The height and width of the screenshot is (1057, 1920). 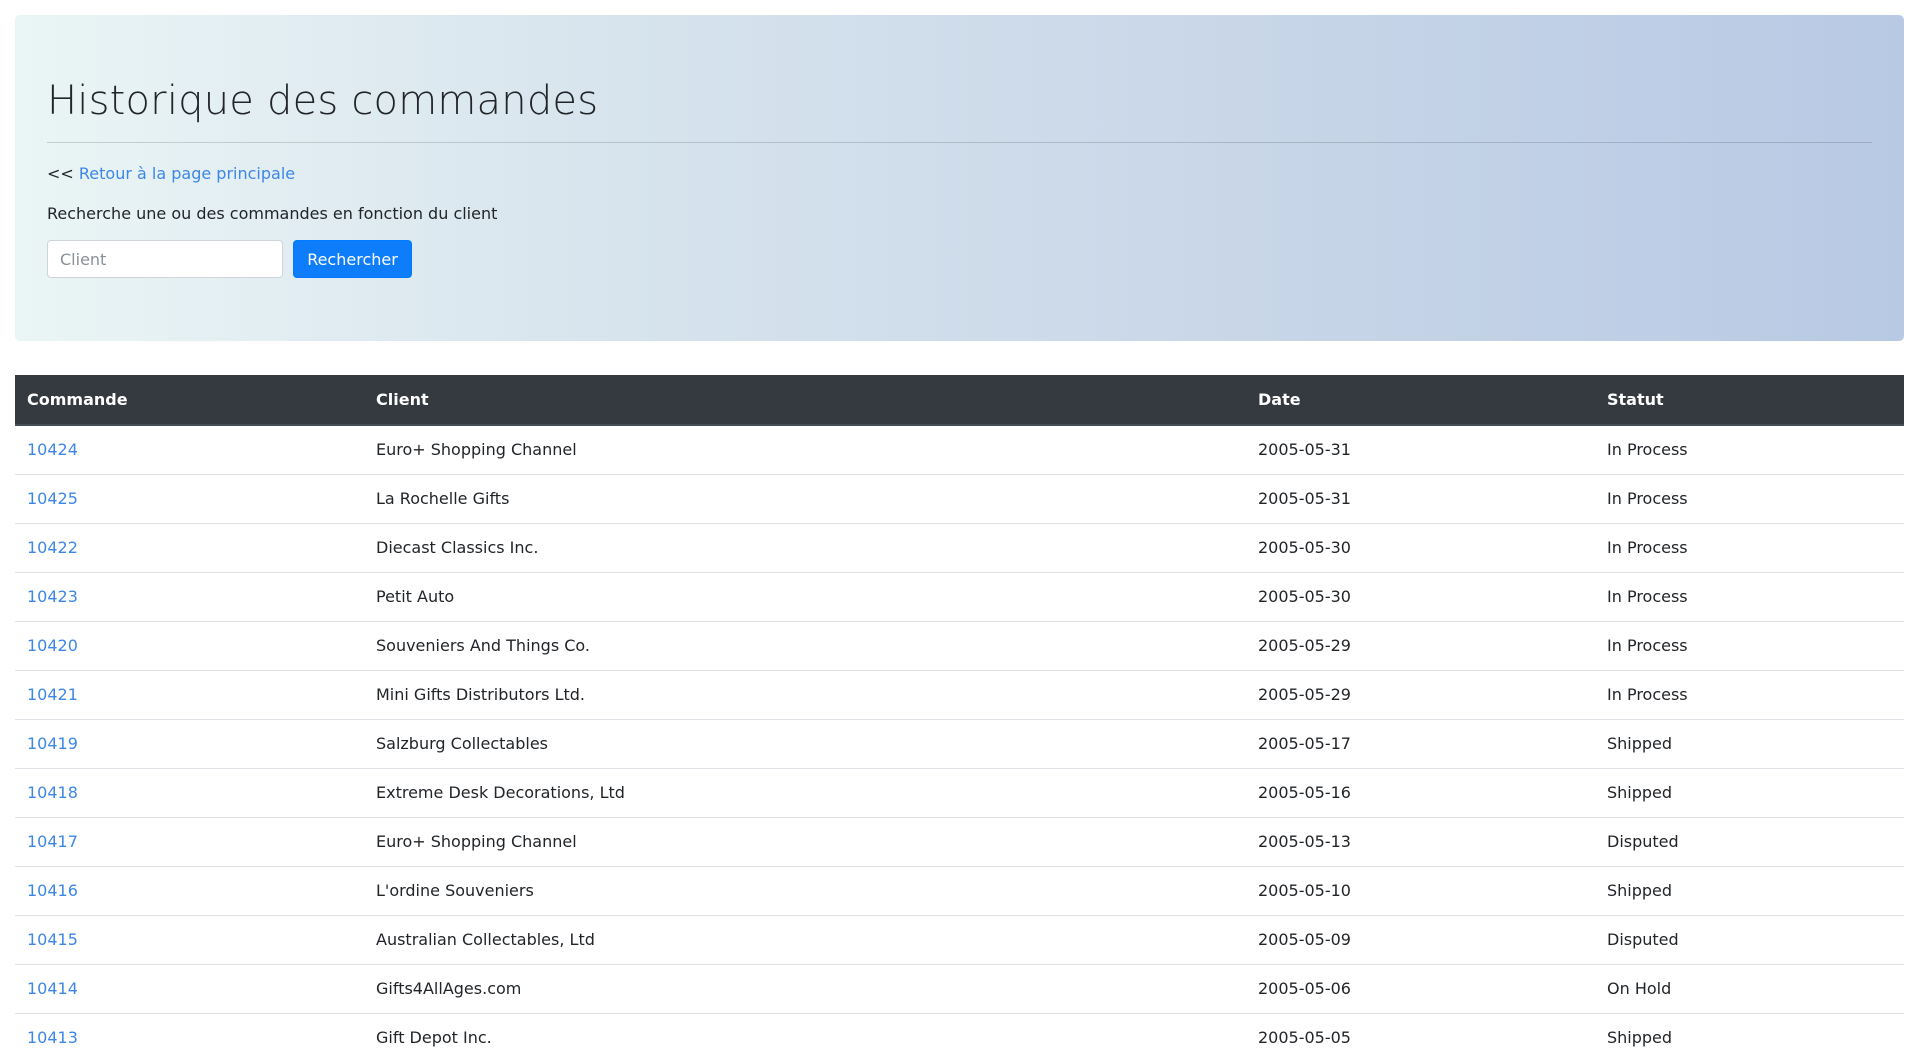 I want to click on page-title: Historique des commandes, so click(x=323, y=101).